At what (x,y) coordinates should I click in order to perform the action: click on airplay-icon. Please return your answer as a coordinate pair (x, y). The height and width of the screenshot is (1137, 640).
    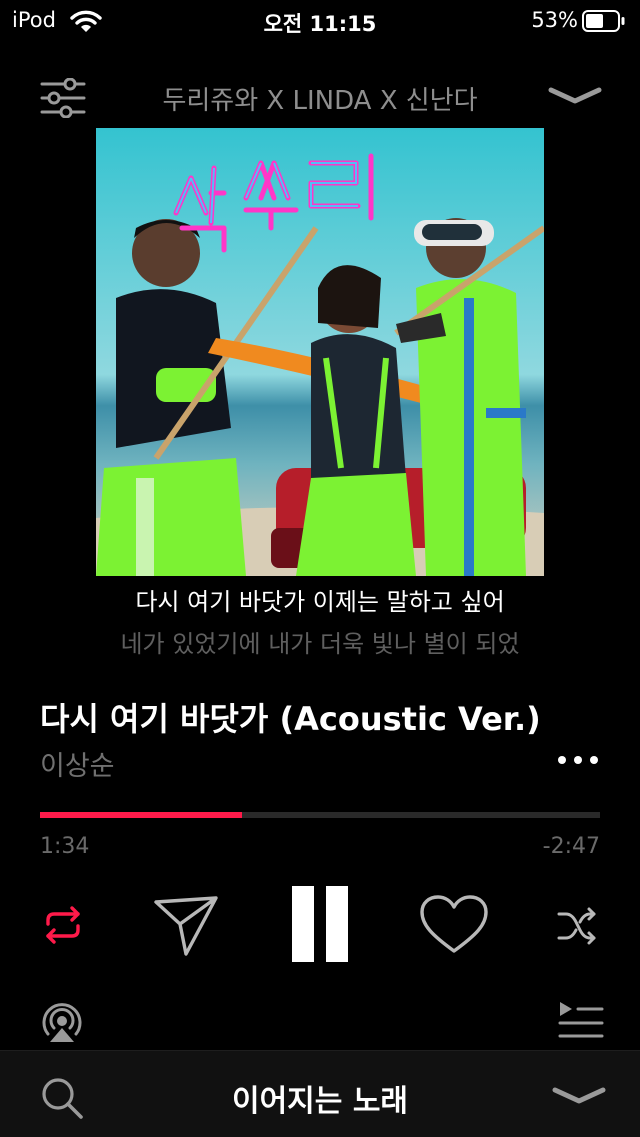
    Looking at the image, I should click on (62, 1024).